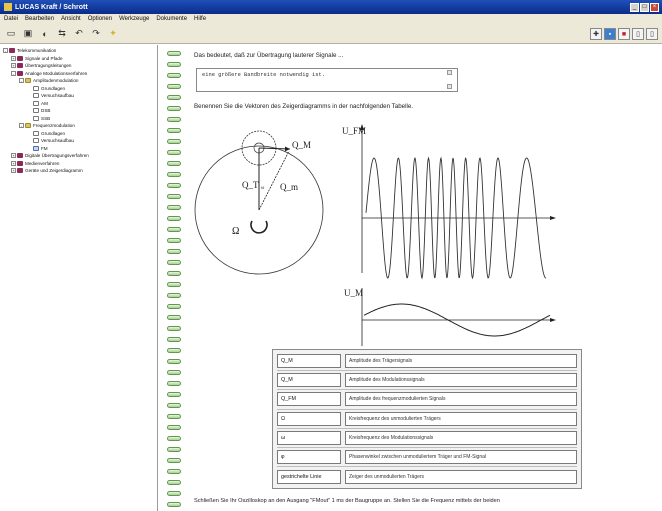 The height and width of the screenshot is (511, 662). Describe the element at coordinates (644, 7) in the screenshot. I see `maximize-button: □` at that location.